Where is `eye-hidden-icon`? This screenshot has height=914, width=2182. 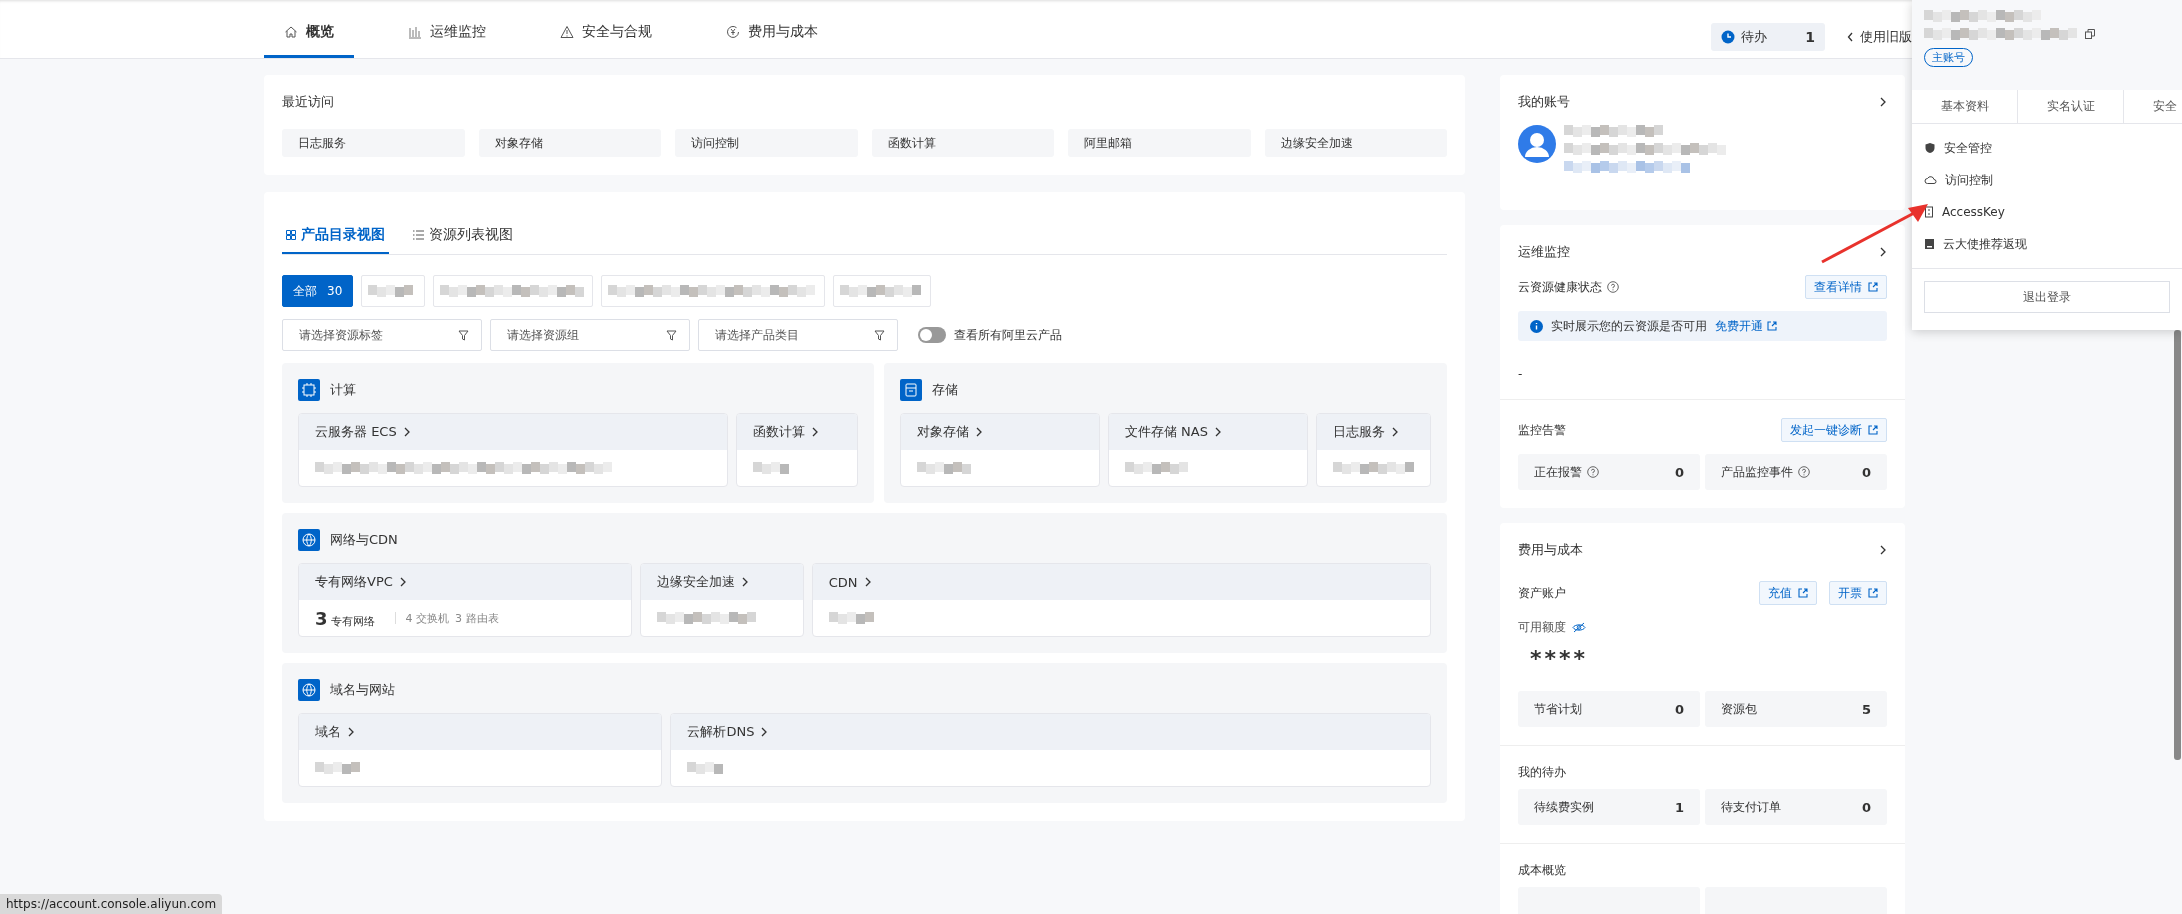 eye-hidden-icon is located at coordinates (1579, 627).